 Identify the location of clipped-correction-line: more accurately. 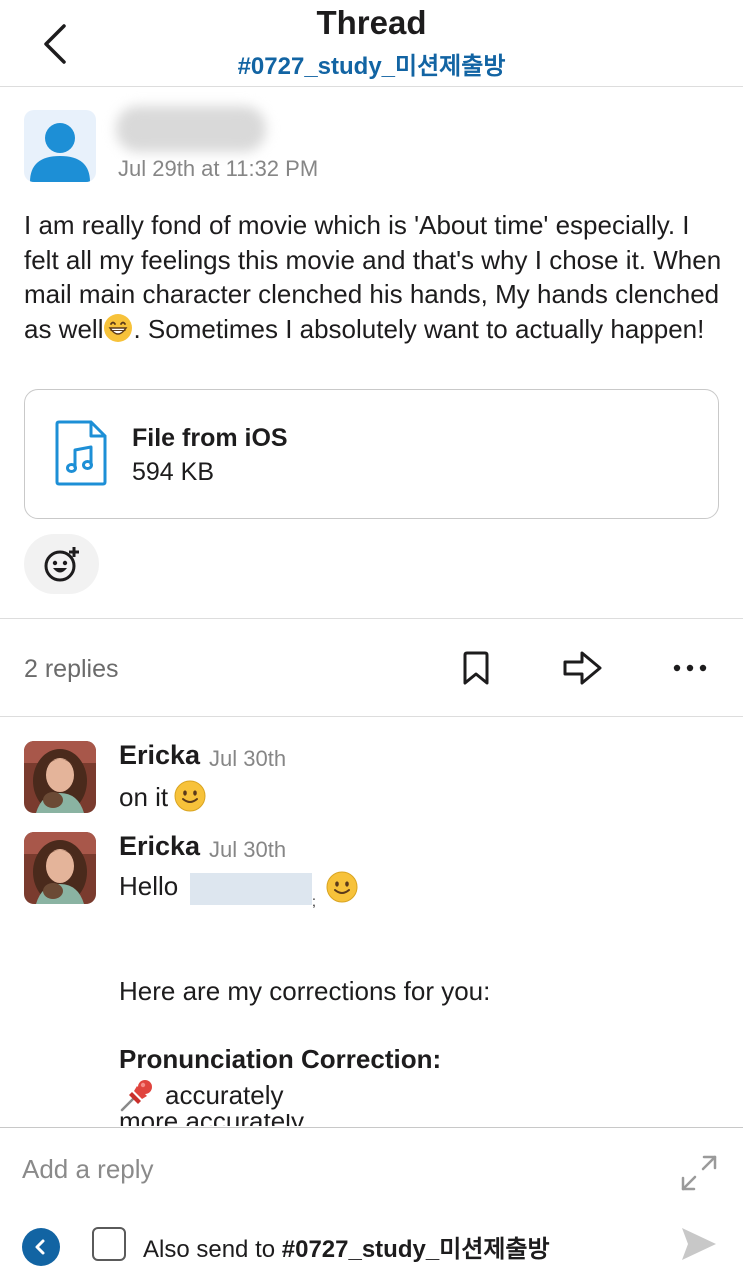
(211, 1120).